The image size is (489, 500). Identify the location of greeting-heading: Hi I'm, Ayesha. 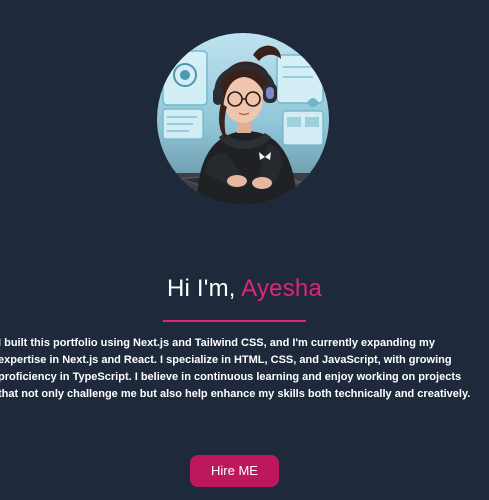
(244, 289).